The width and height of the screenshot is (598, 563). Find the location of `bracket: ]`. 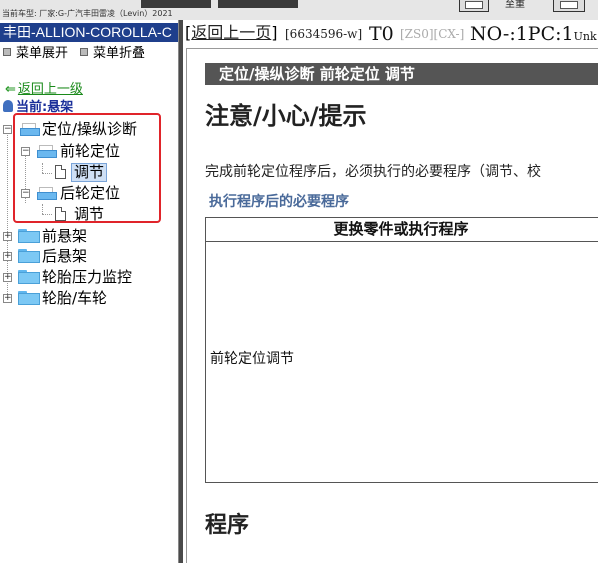

bracket: ] is located at coordinates (274, 32).